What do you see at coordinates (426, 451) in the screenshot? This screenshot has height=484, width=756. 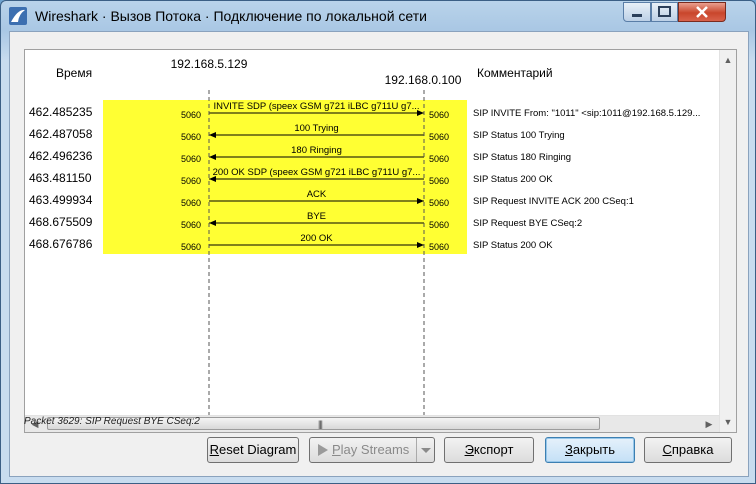 I see `chevron-down-icon` at bounding box center [426, 451].